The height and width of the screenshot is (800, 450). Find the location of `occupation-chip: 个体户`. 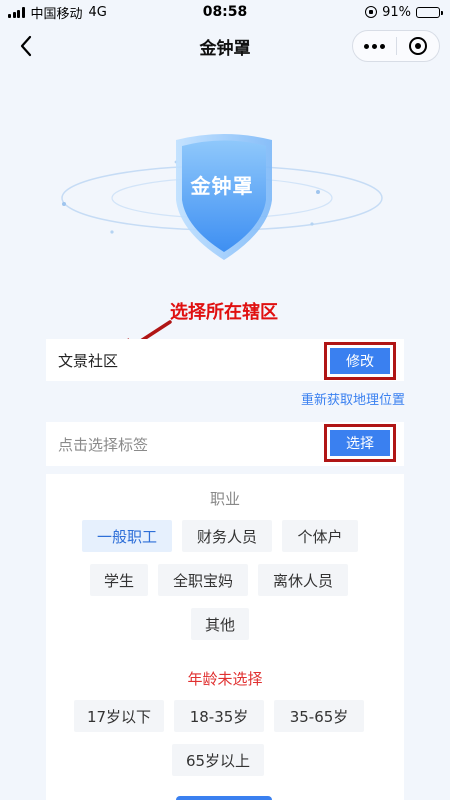

occupation-chip: 个体户 is located at coordinates (320, 536).